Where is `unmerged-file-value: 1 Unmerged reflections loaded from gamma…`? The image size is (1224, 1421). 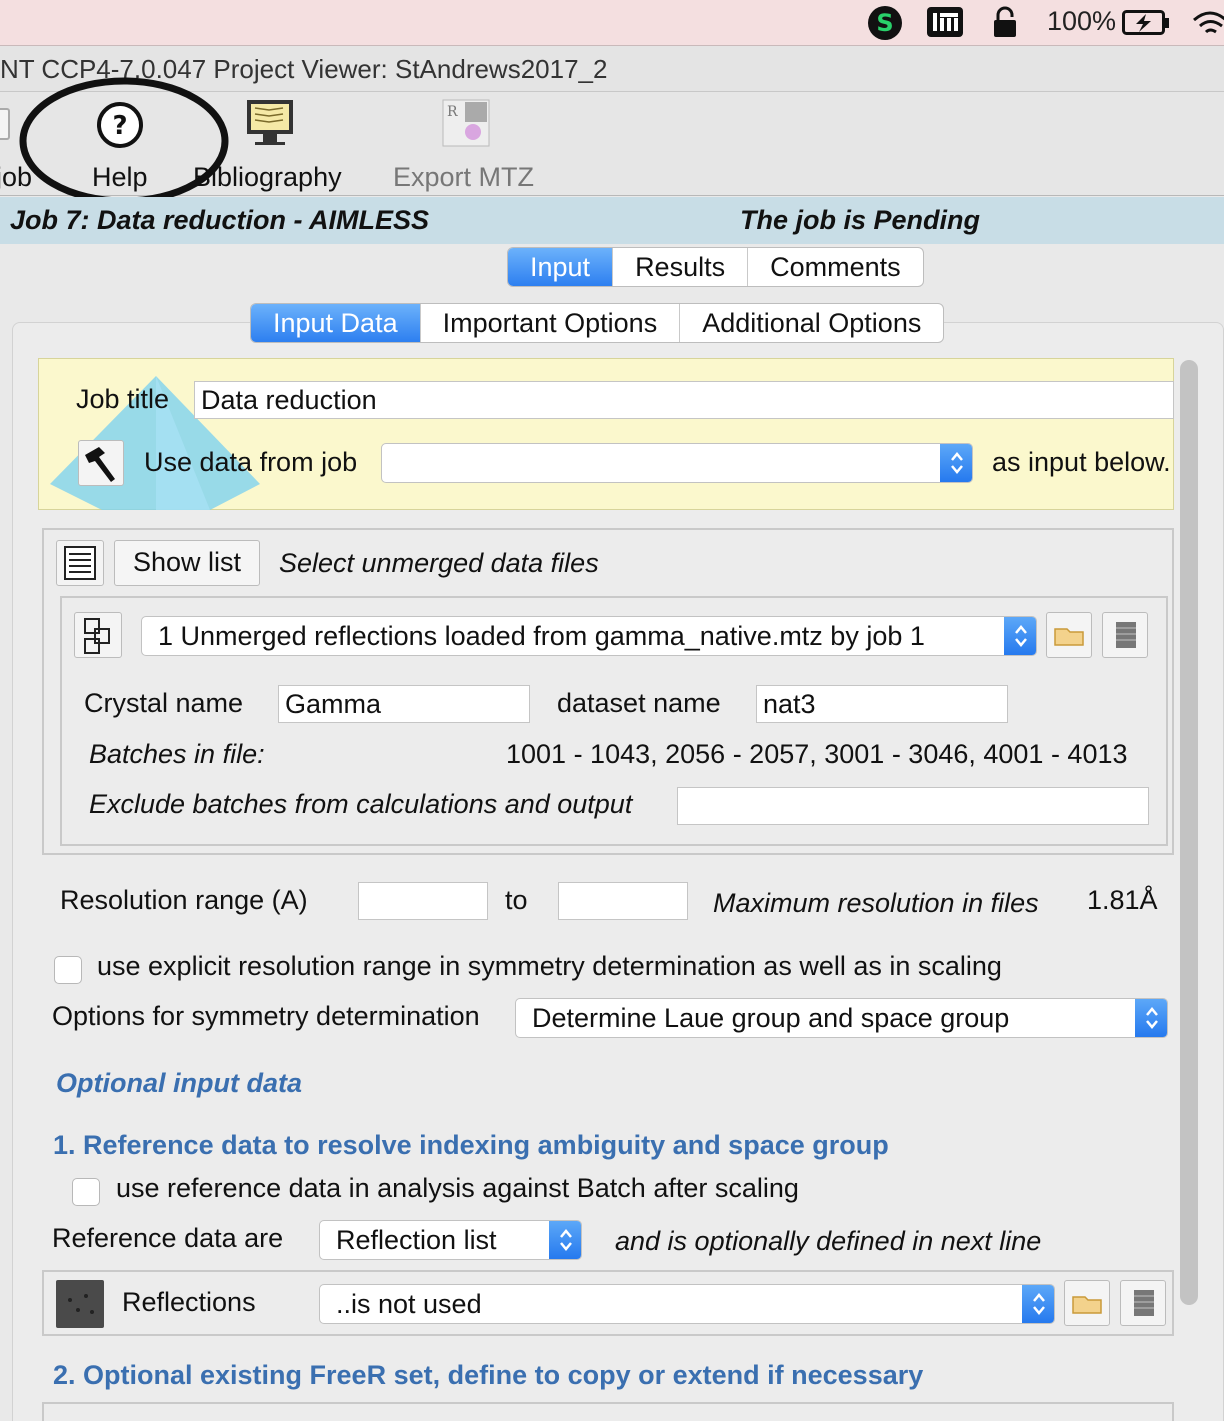
unmerged-file-value: 1 Unmerged reflections loaded from gamma… is located at coordinates (541, 636).